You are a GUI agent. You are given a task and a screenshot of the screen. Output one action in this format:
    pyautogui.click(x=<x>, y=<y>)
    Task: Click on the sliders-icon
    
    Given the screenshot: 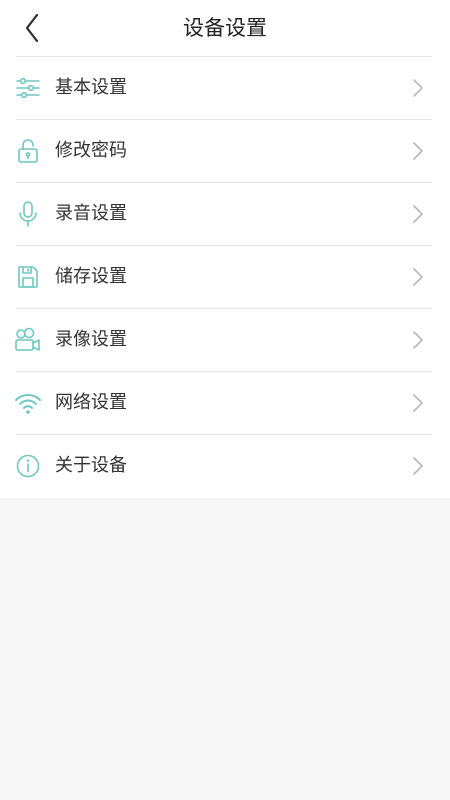 What is the action you would take?
    pyautogui.click(x=28, y=88)
    